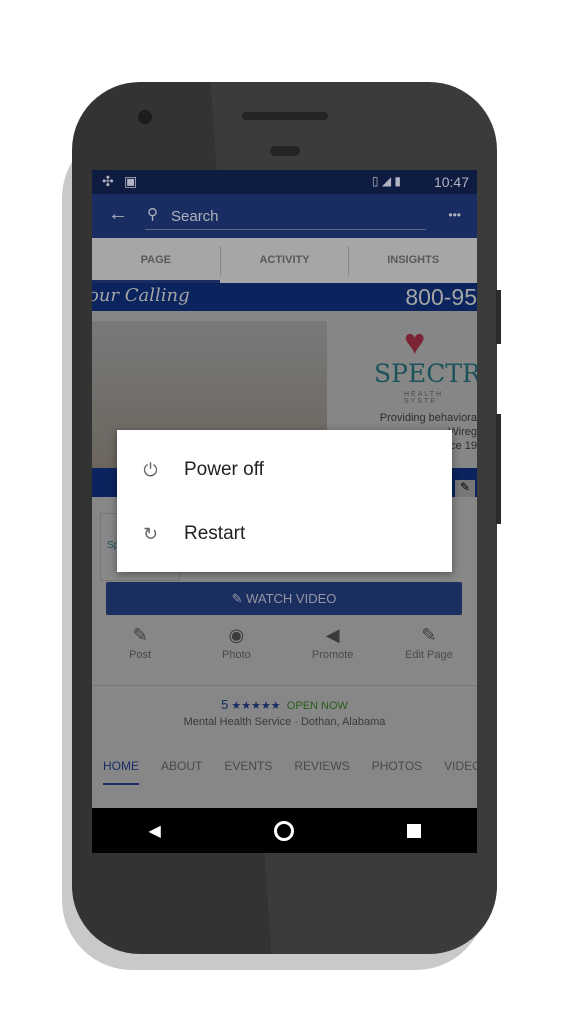 The width and height of the screenshot is (569, 1024). What do you see at coordinates (150, 469) in the screenshot?
I see `power-icon: ⏻` at bounding box center [150, 469].